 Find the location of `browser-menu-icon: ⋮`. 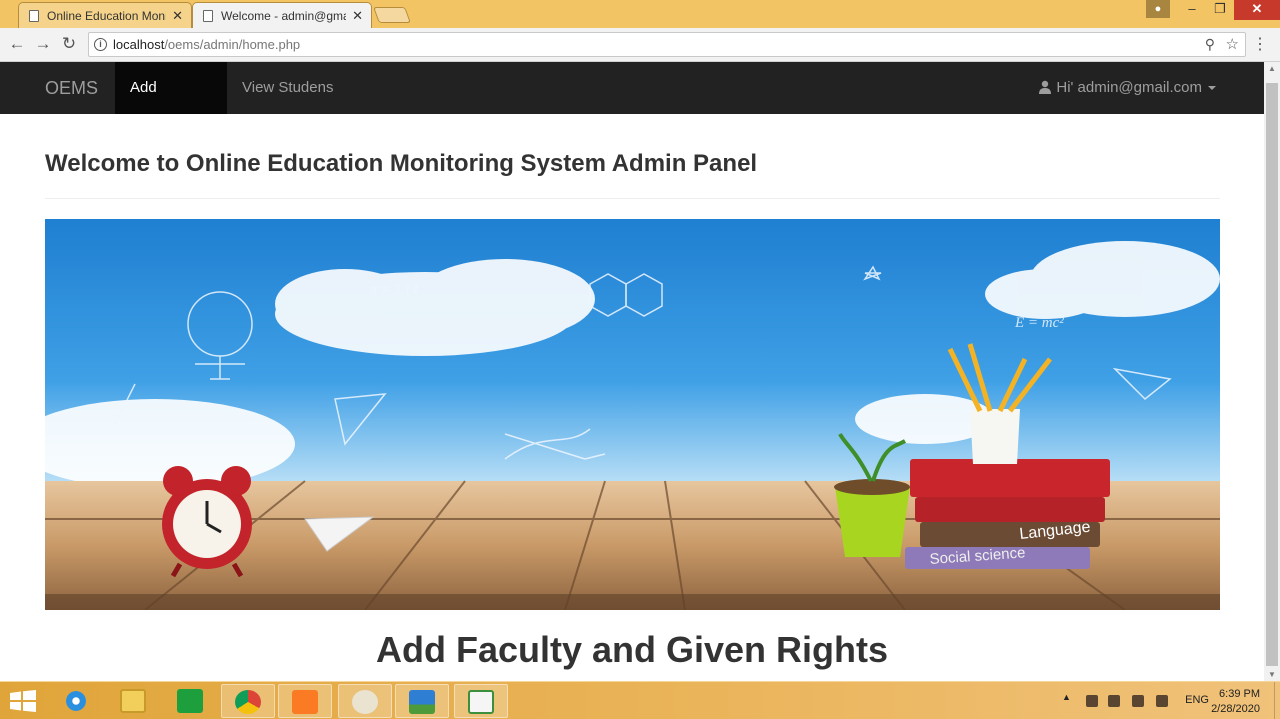

browser-menu-icon: ⋮ is located at coordinates (1260, 44).